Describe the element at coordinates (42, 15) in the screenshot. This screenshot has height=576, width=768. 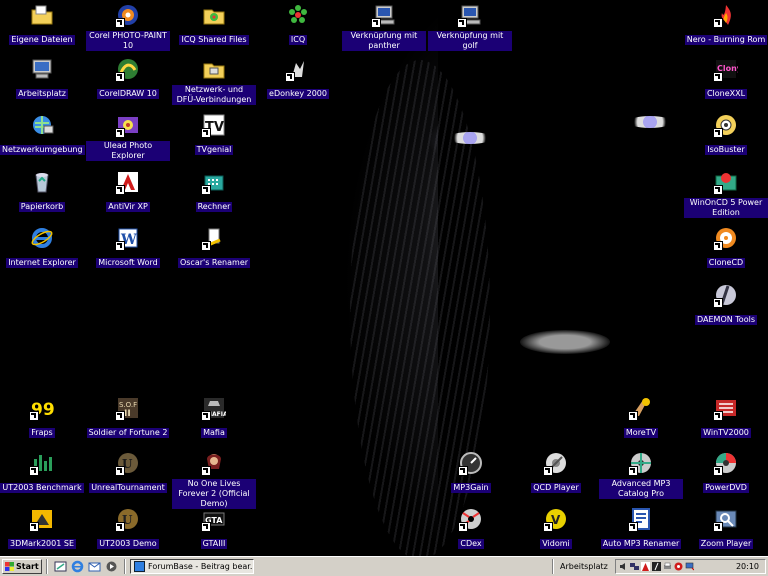
I see `my-documents-icon` at that location.